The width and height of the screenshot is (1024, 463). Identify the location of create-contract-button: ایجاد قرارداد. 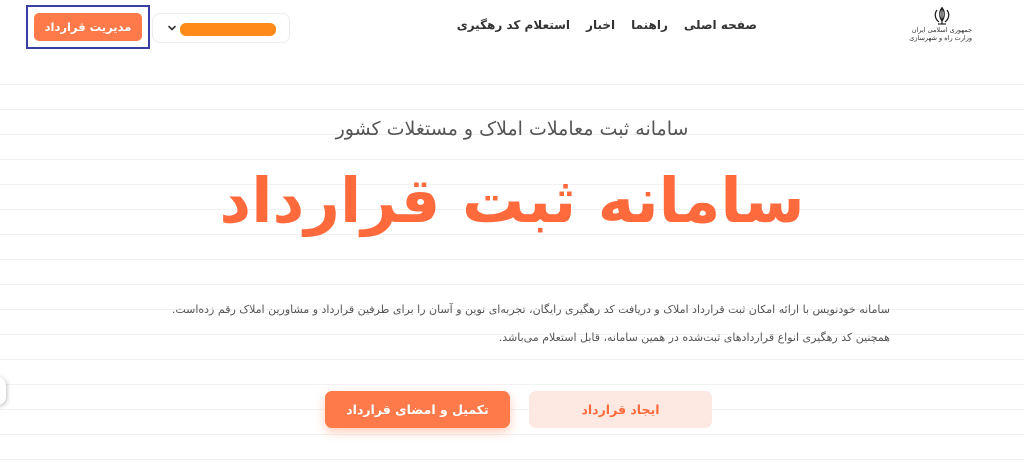
(620, 409).